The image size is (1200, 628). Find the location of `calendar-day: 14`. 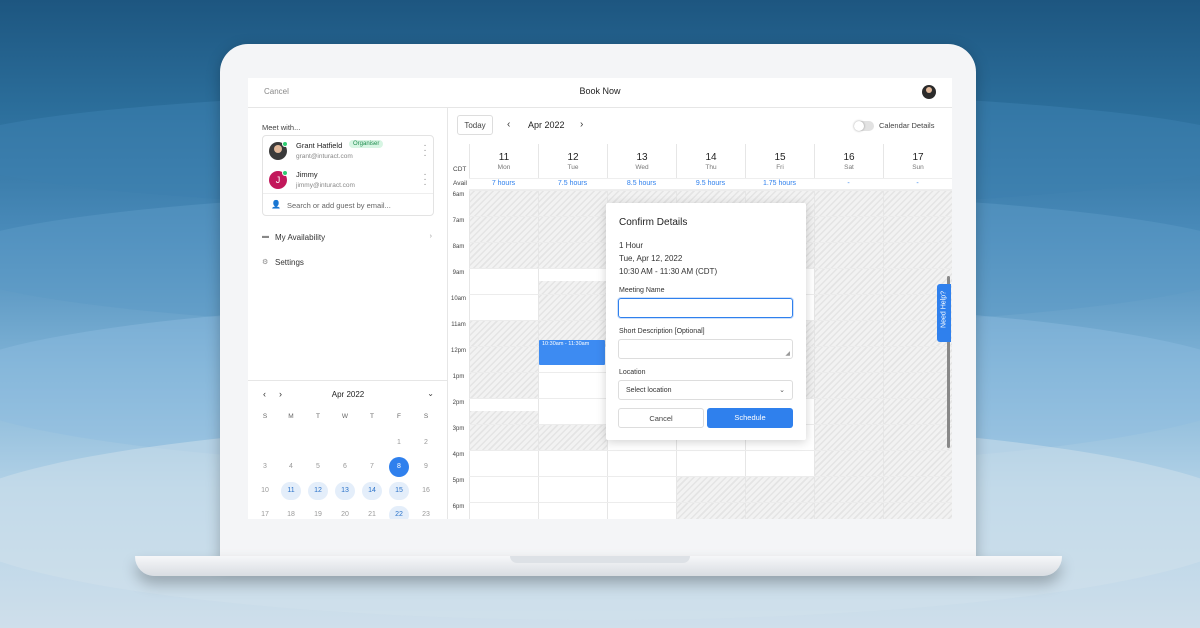

calendar-day: 14 is located at coordinates (372, 491).